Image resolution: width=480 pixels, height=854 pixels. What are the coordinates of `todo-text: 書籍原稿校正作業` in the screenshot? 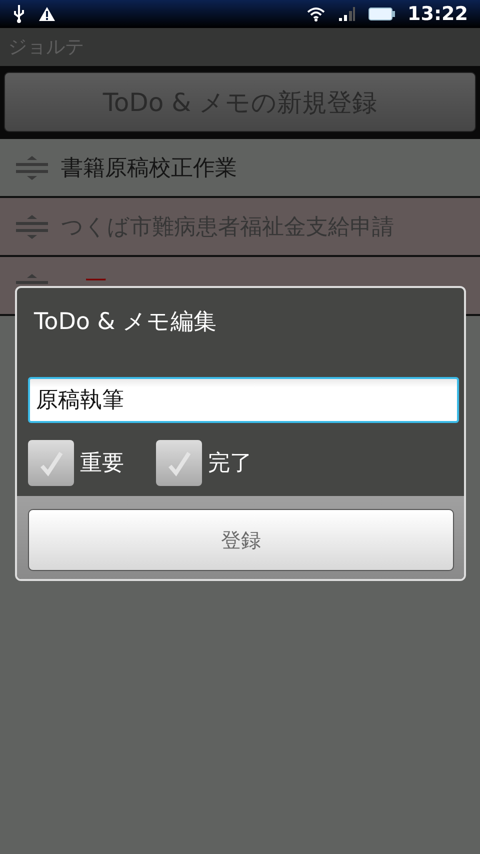 It's located at (149, 168).